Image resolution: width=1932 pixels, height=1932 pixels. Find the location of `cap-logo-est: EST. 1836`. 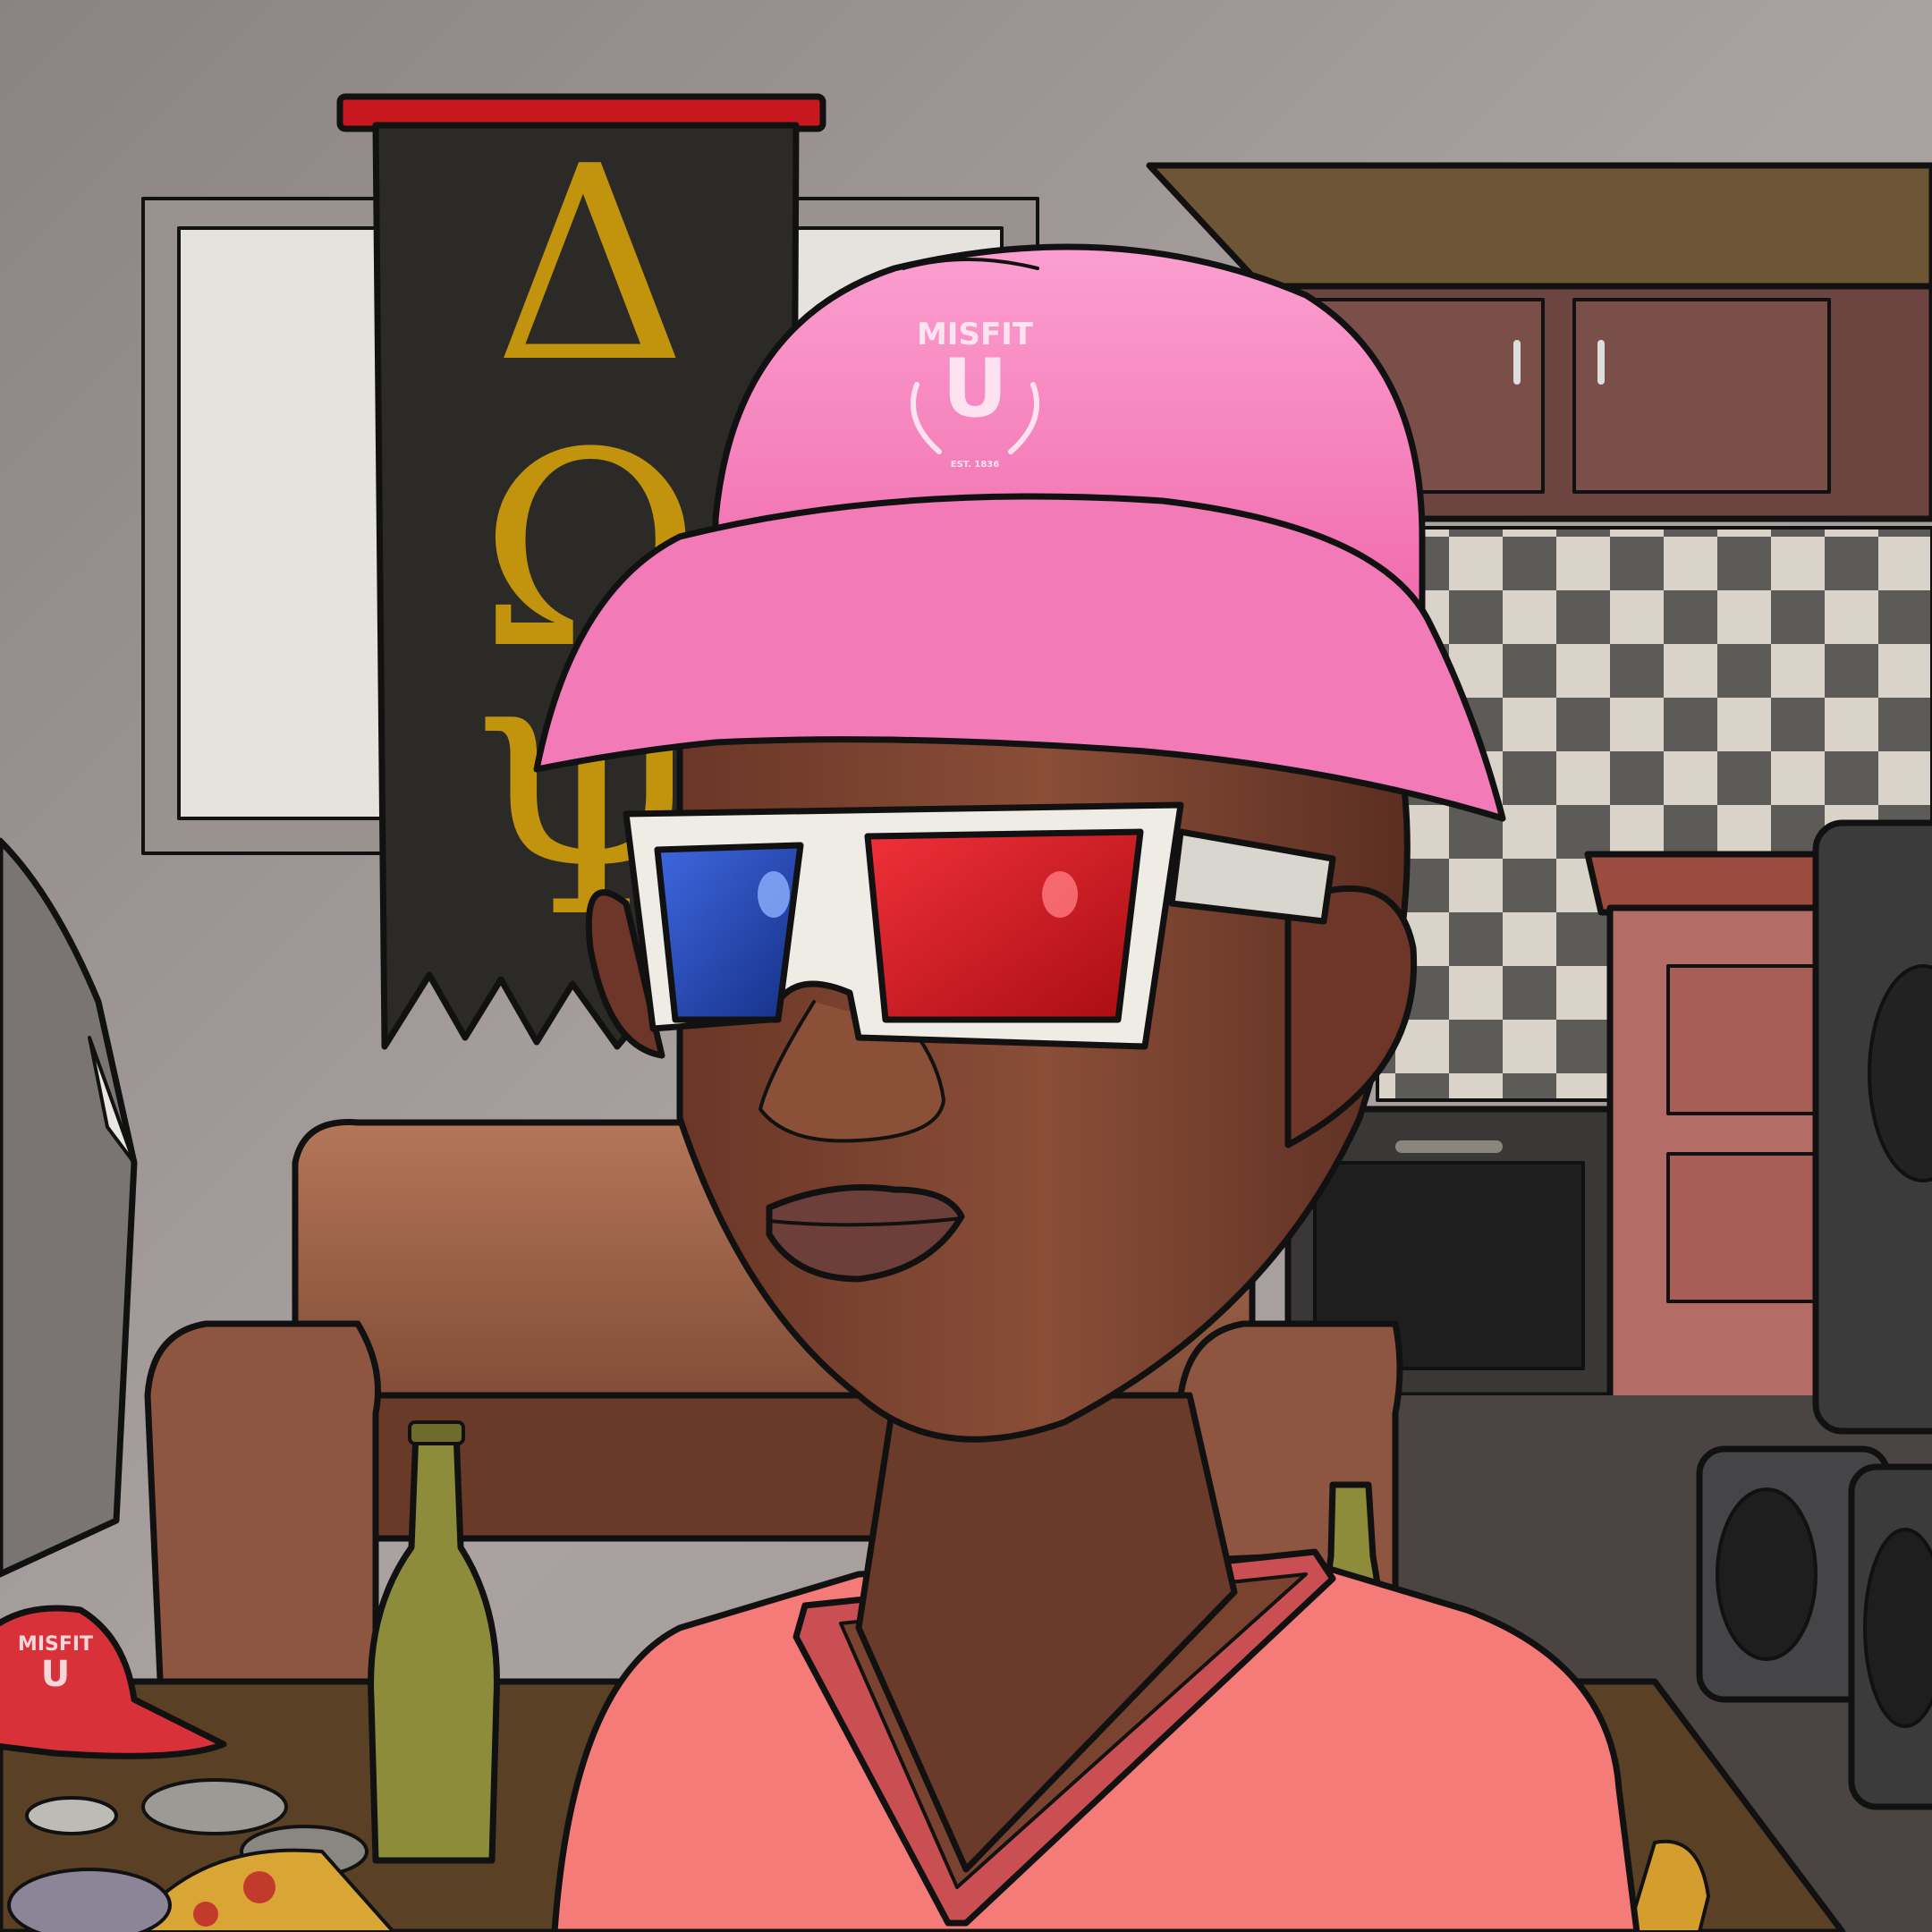

cap-logo-est: EST. 1836 is located at coordinates (975, 465).